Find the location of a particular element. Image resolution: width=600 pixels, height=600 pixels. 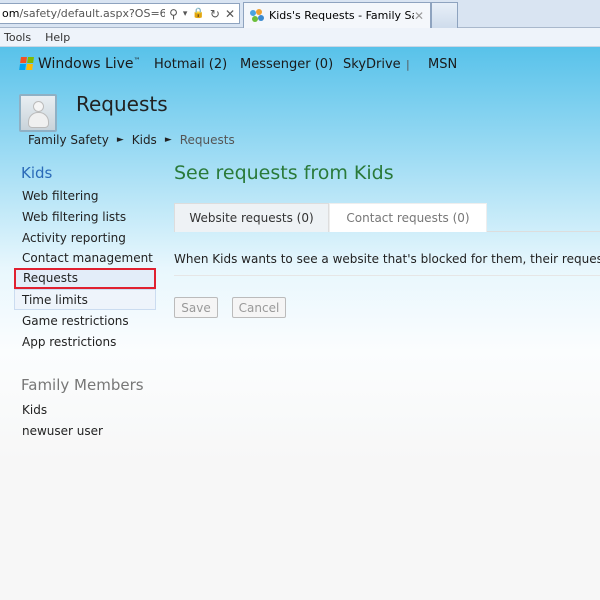

nav-msn: MSN is located at coordinates (442, 64).